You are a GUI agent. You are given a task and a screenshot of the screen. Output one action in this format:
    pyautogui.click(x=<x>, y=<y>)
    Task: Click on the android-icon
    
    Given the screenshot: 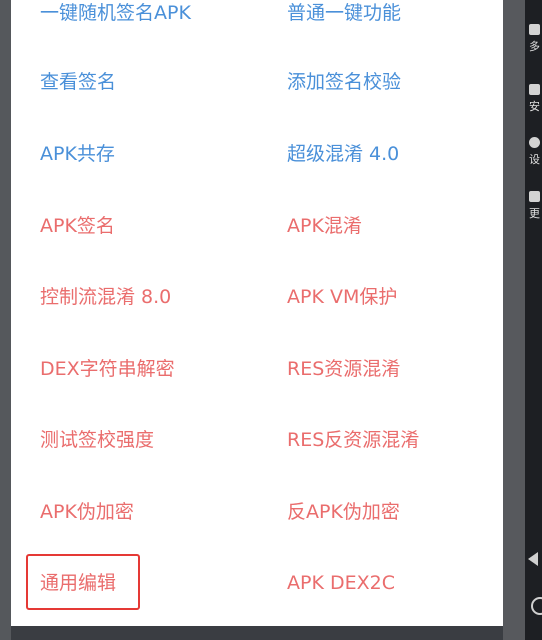 What is the action you would take?
    pyautogui.click(x=534, y=89)
    